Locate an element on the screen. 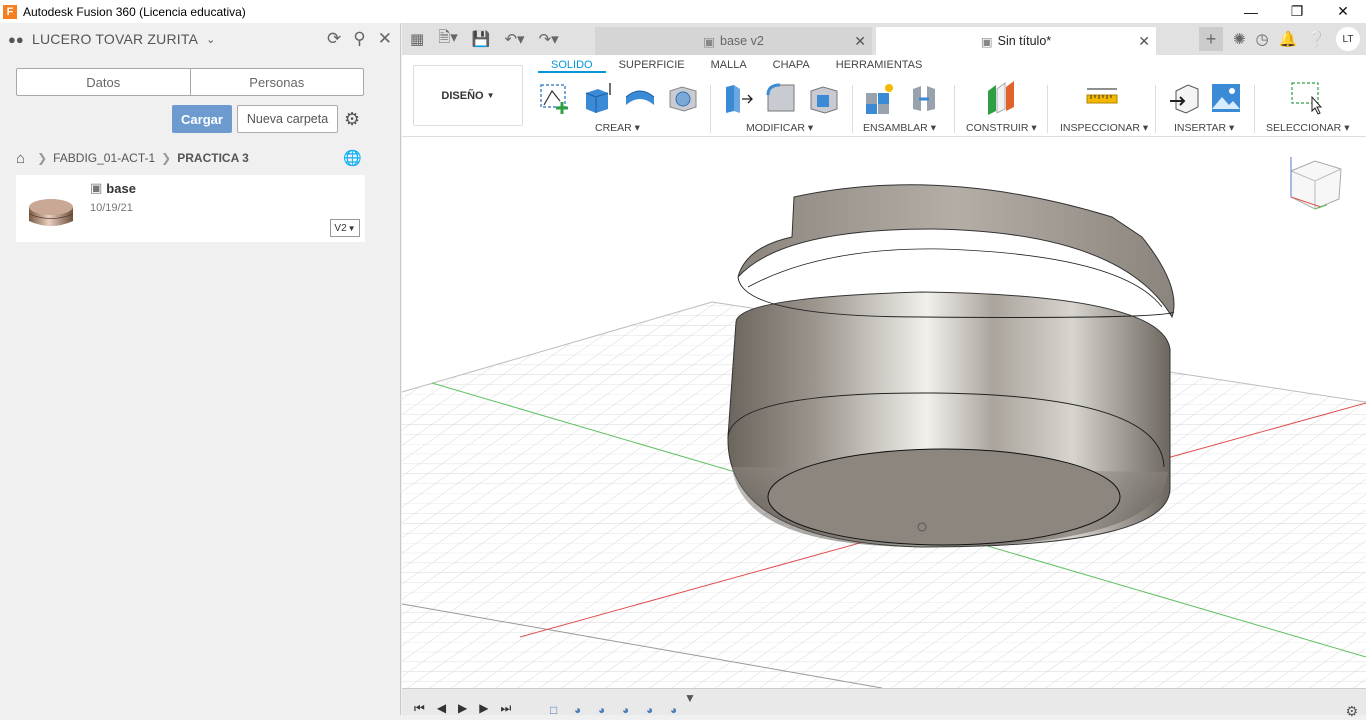 This screenshot has width=1366, height=720. chevron-down-icon: ⌄ is located at coordinates (210, 39).